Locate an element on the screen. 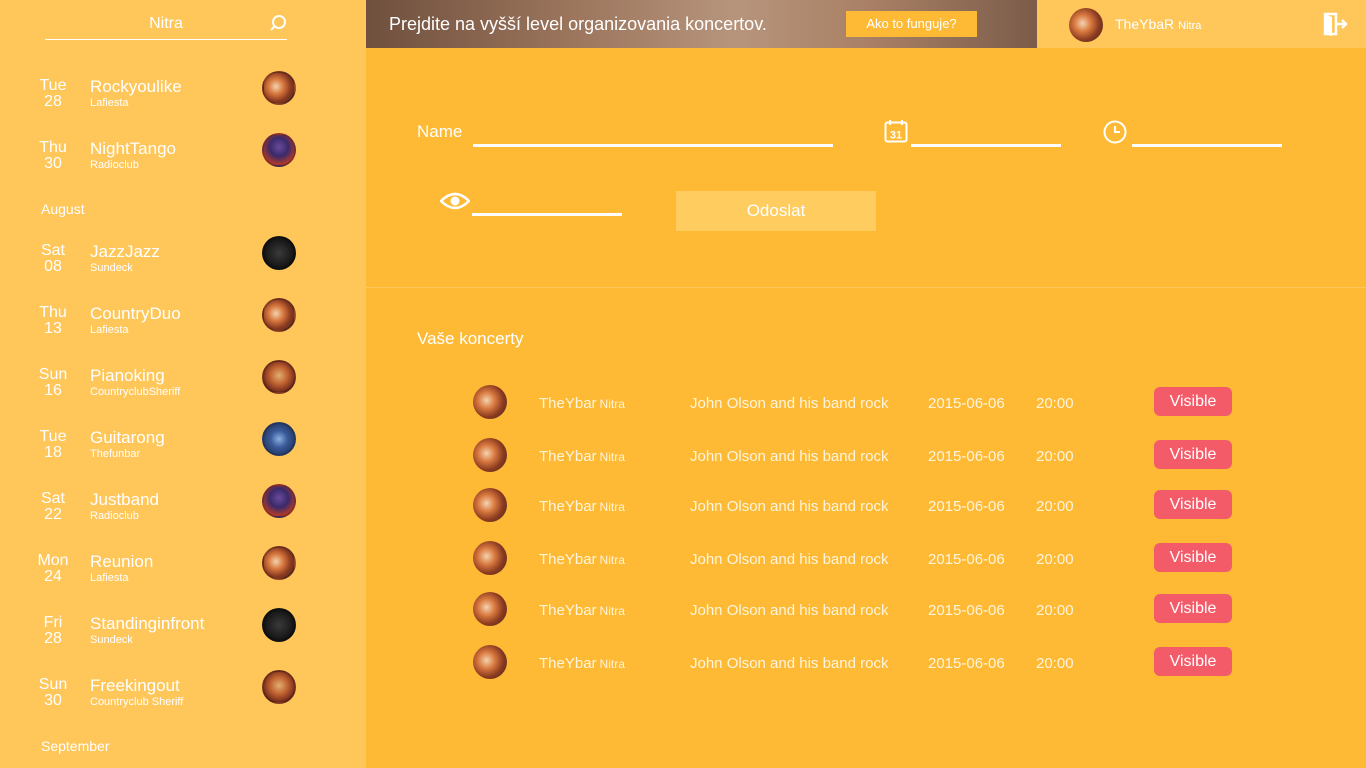 This screenshot has width=1366, height=768. event-title: Pianoking is located at coordinates (127, 375).